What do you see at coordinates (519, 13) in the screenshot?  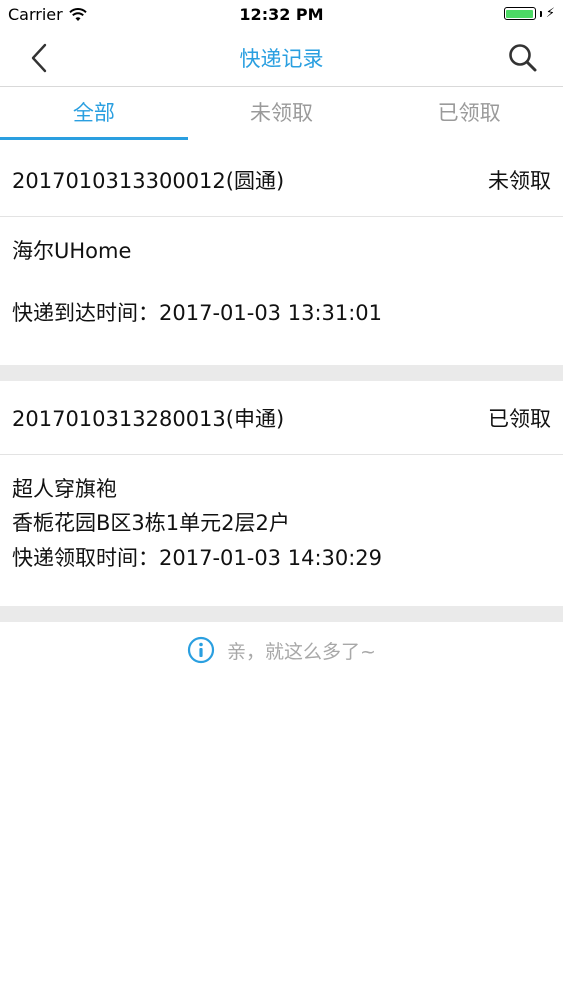 I see `battery-icon` at bounding box center [519, 13].